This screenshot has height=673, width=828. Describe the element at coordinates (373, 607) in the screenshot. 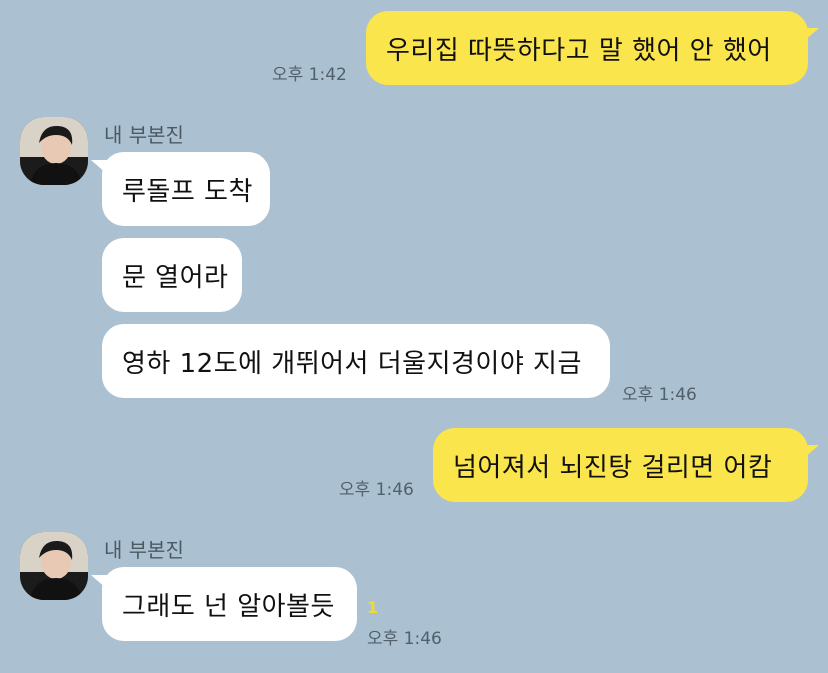

I see `unread-count-badge: 1` at that location.